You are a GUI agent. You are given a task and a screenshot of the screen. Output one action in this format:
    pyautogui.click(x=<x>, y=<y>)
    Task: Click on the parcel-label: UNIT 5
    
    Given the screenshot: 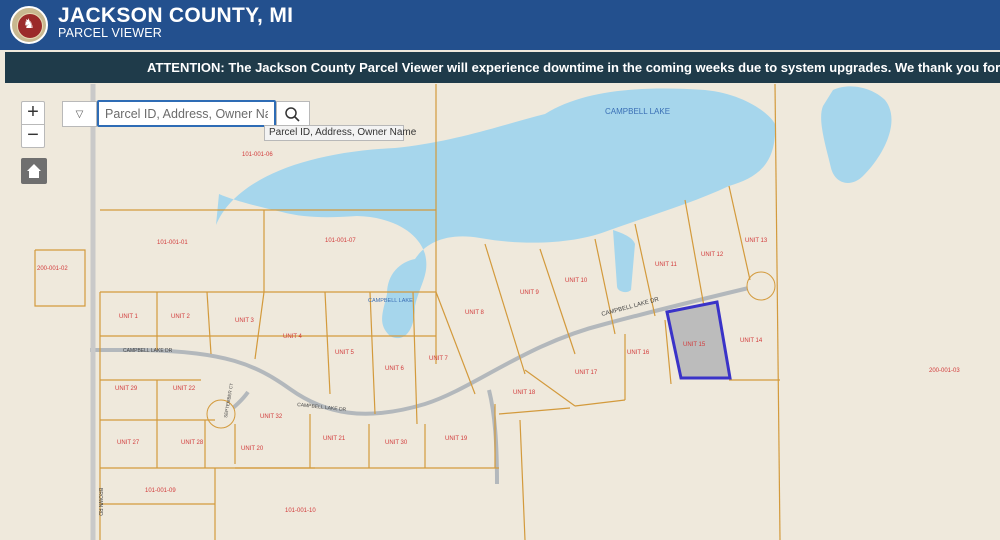 What is the action you would take?
    pyautogui.click(x=345, y=353)
    